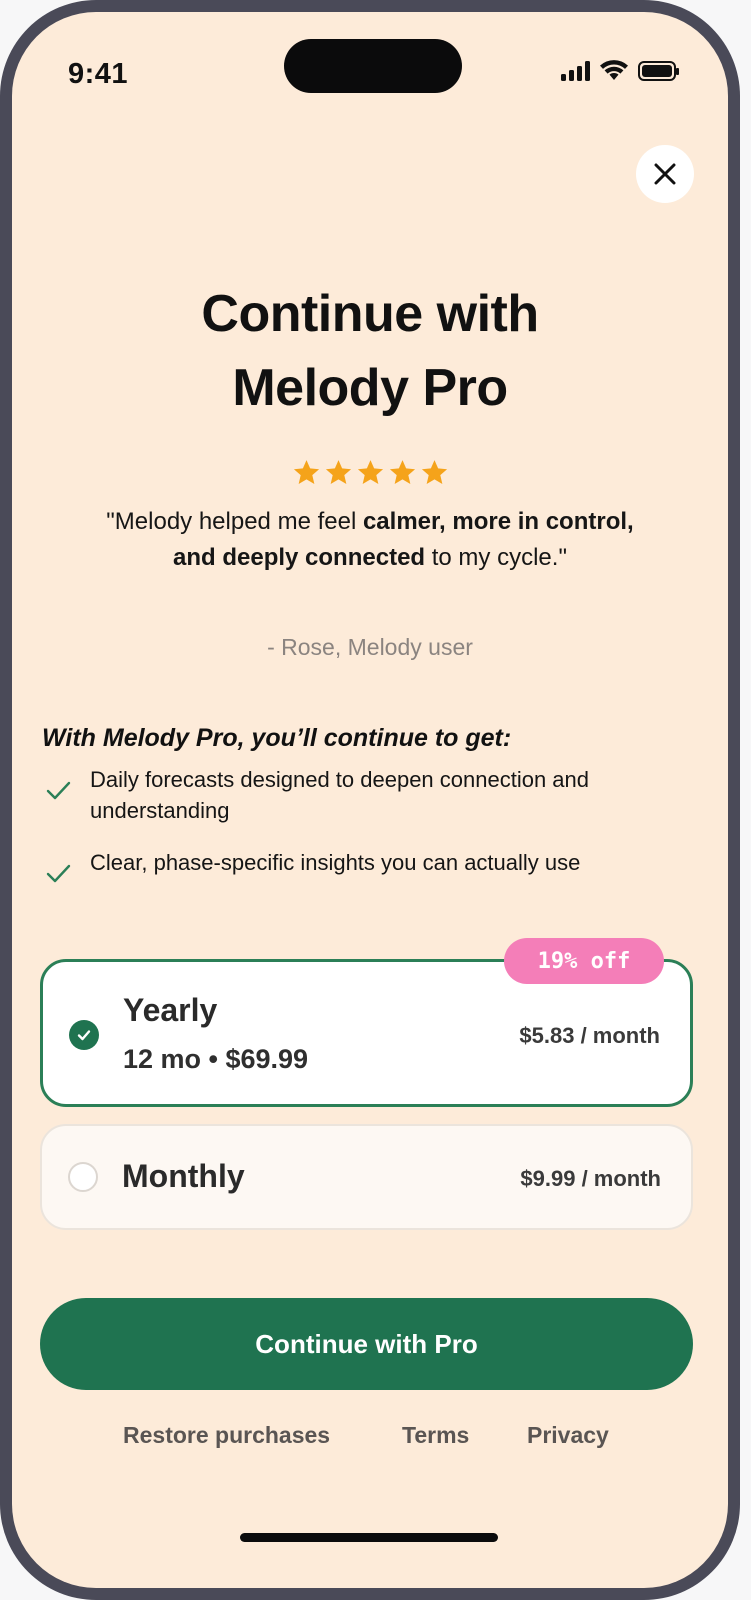  Describe the element at coordinates (590, 1178) in the screenshot. I see `plan-price: $9.99 / month` at that location.